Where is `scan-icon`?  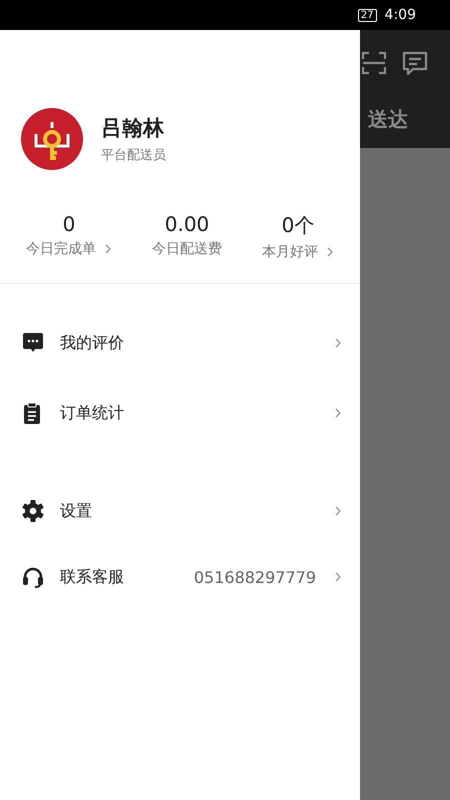 scan-icon is located at coordinates (374, 63).